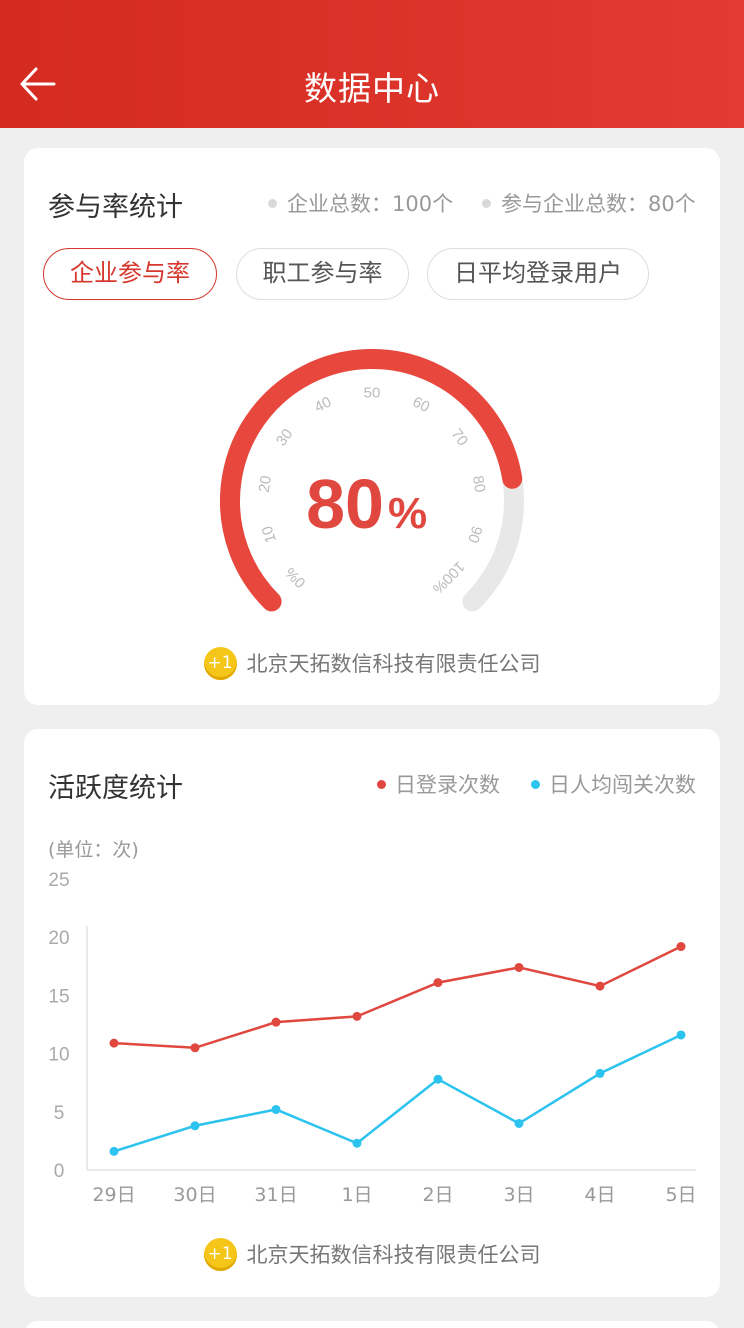 Image resolution: width=744 pixels, height=1328 pixels. What do you see at coordinates (372, 1324) in the screenshot?
I see `next-card` at bounding box center [372, 1324].